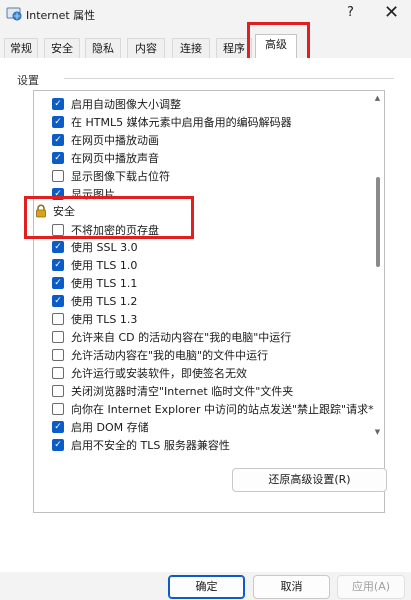 The image size is (411, 600). What do you see at coordinates (205, 14) in the screenshot?
I see `title-bar: Internet 属性 ? ✕` at bounding box center [205, 14].